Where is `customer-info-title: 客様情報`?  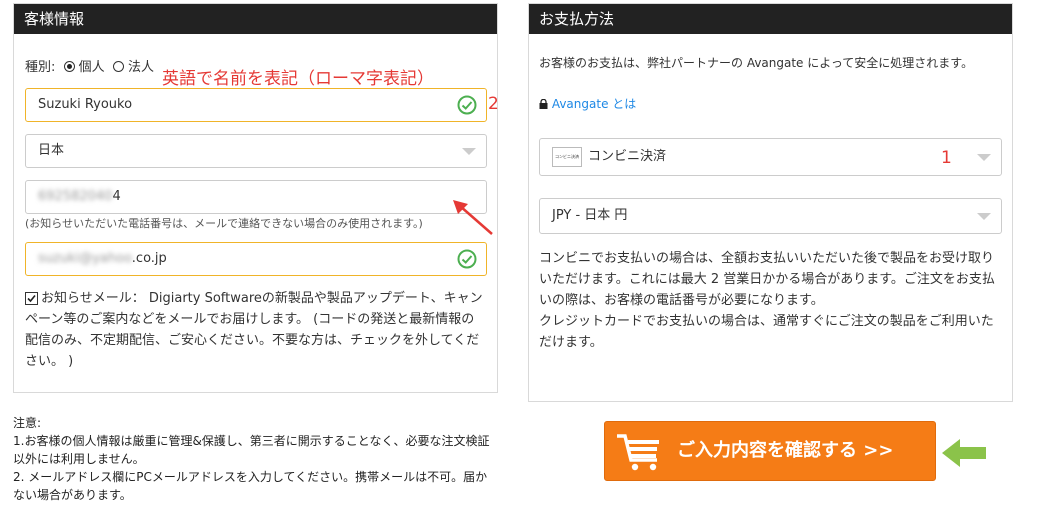 customer-info-title: 客様情報 is located at coordinates (255, 19).